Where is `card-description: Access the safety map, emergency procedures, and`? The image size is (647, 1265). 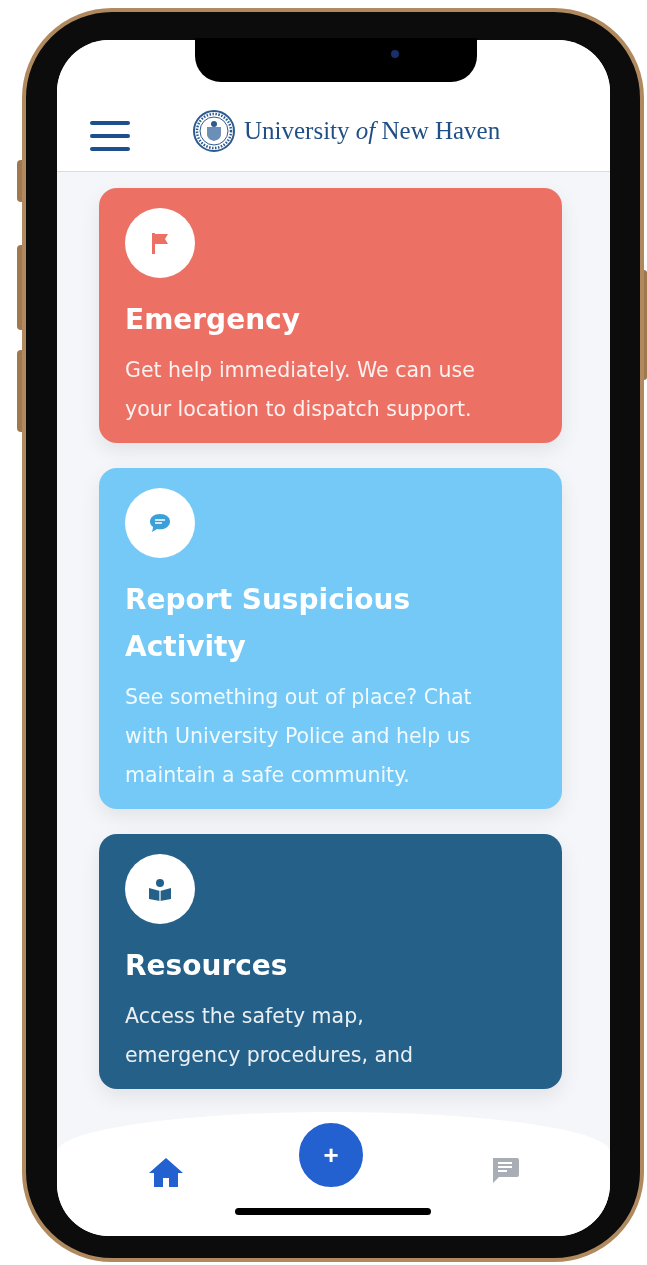 card-description: Access the safety map, emergency procedures, and is located at coordinates (270, 1036).